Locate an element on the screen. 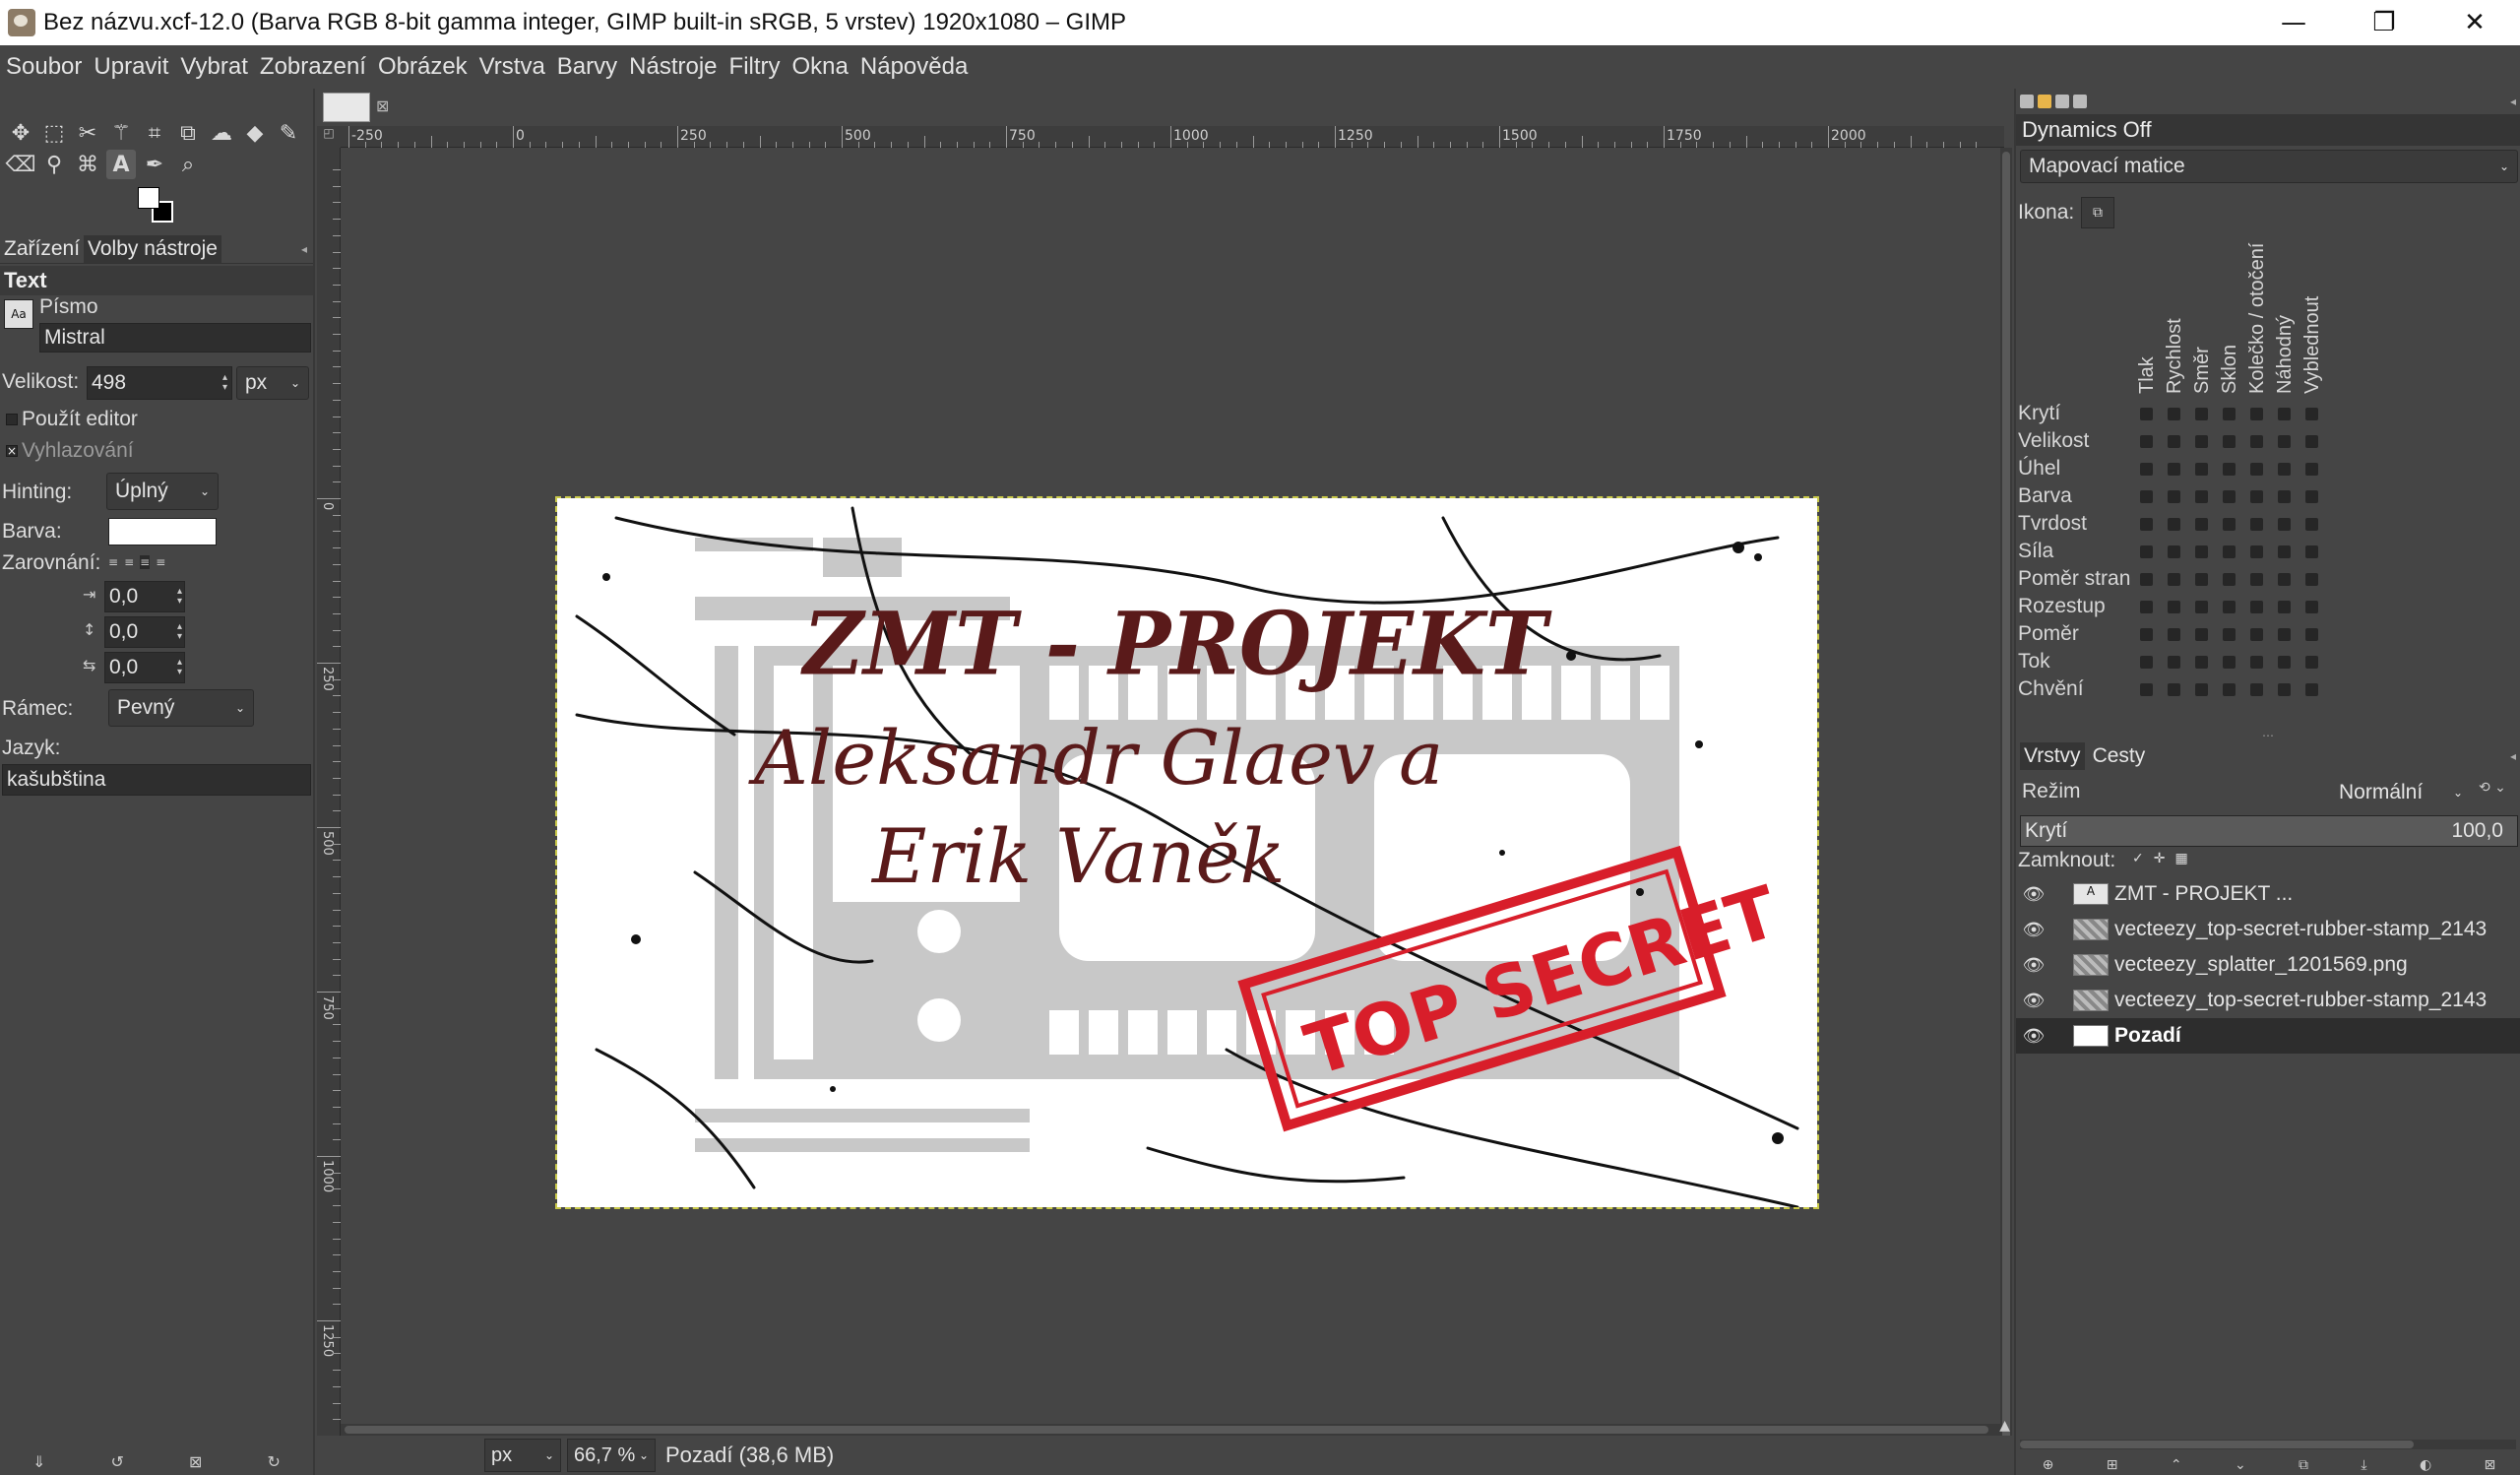  free-select-icon: ✂ is located at coordinates (87, 133).